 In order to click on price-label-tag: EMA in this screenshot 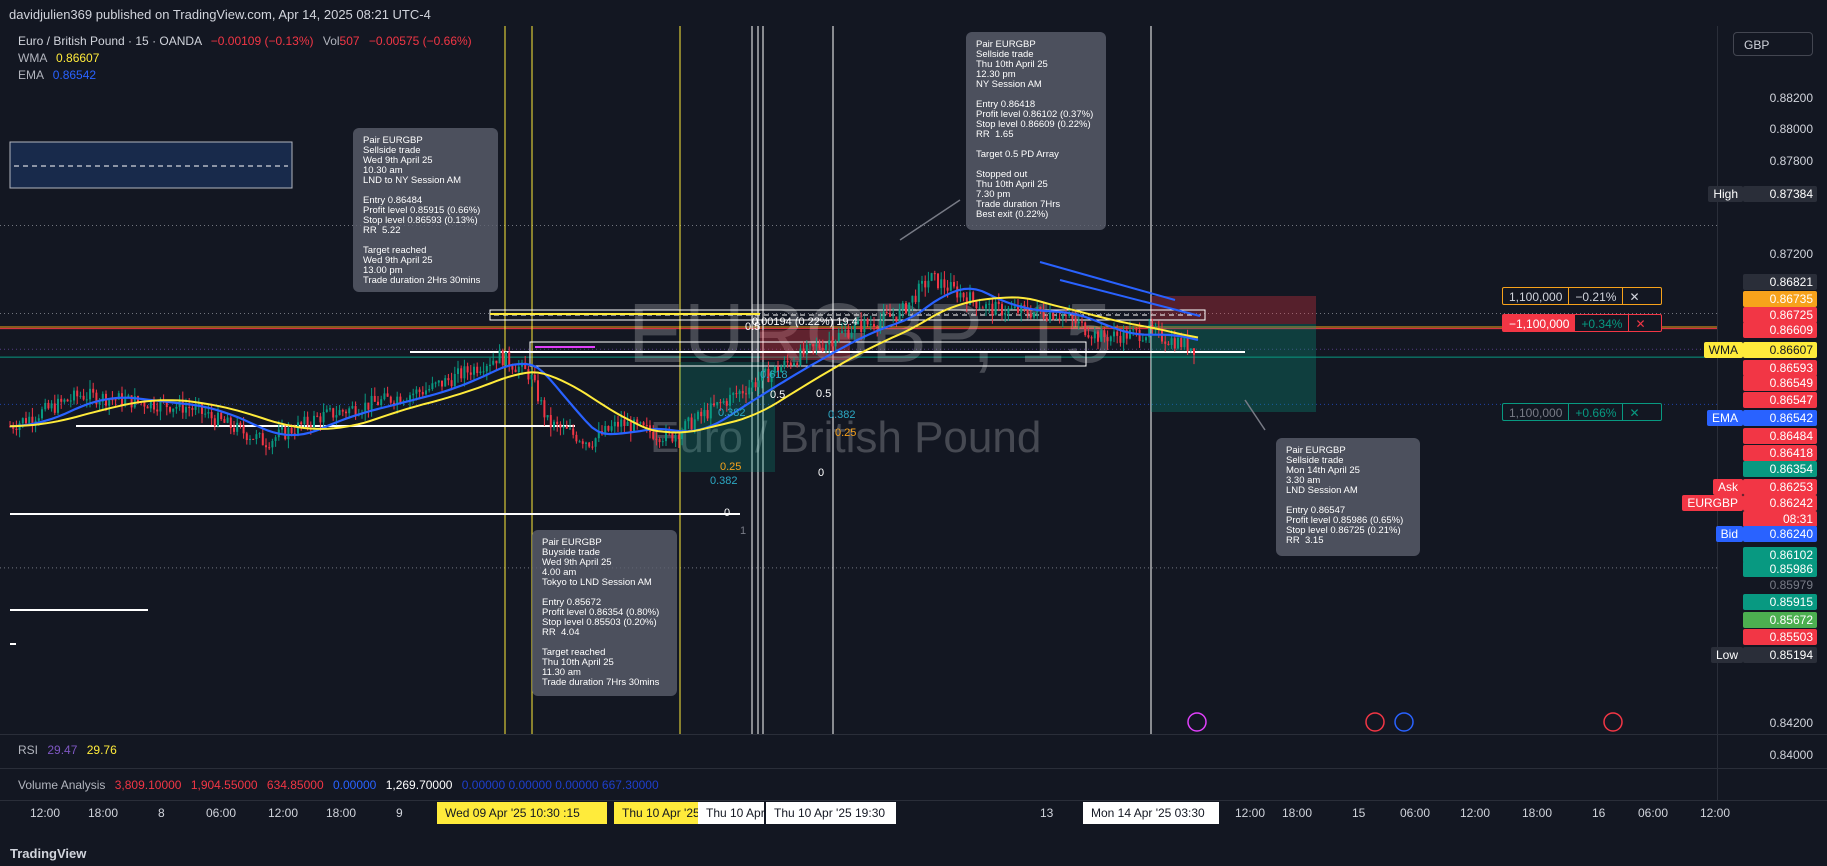, I will do `click(1724, 418)`.